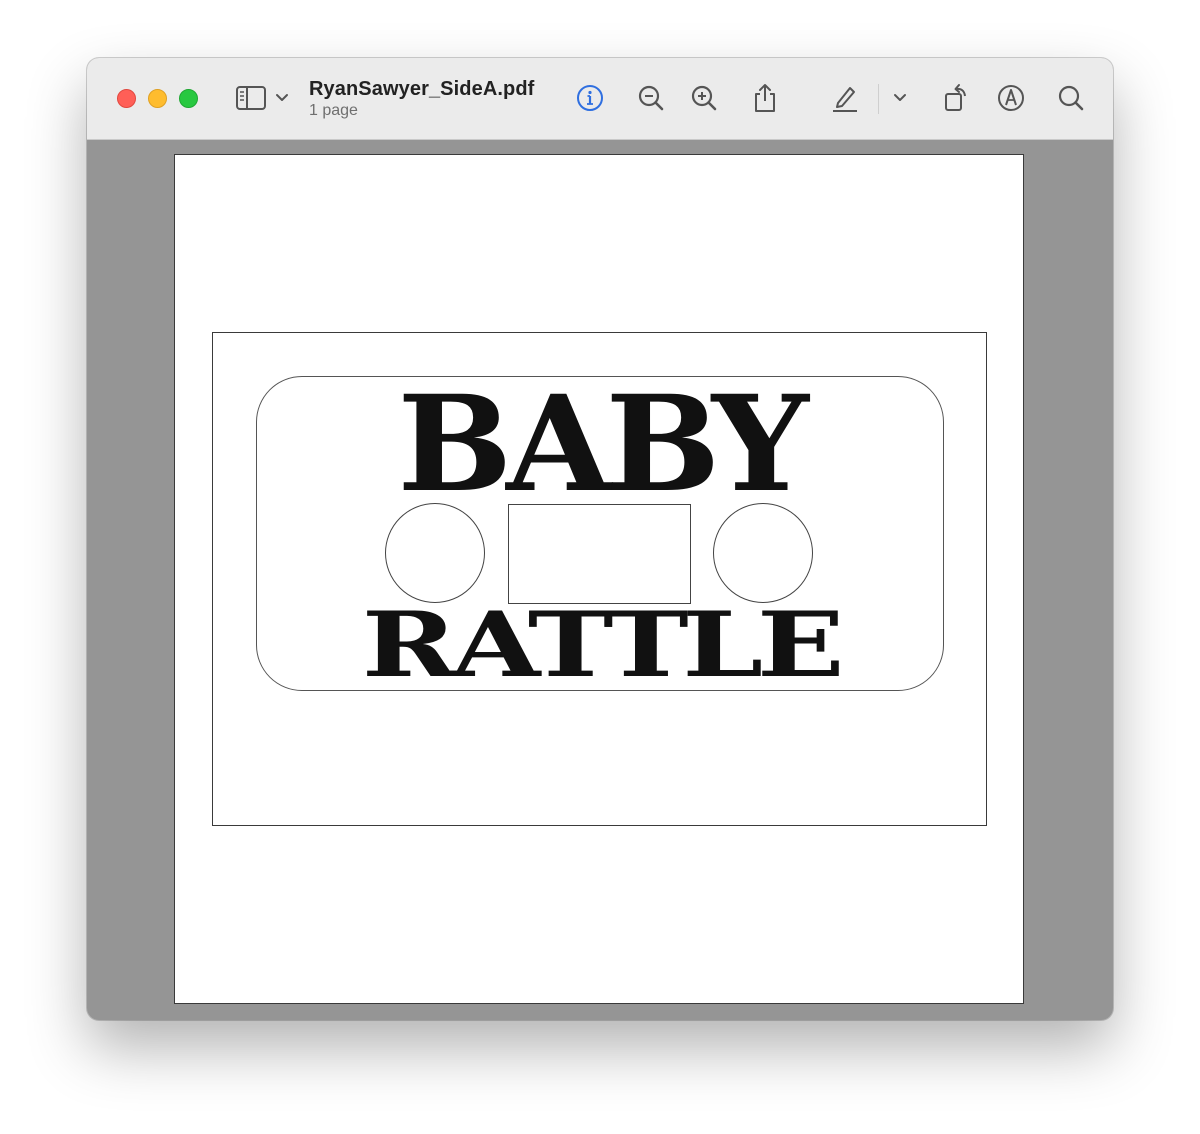 This screenshot has width=1200, height=1134. Describe the element at coordinates (603, 645) in the screenshot. I see `cassette-bottom-label: RATTLE` at that location.